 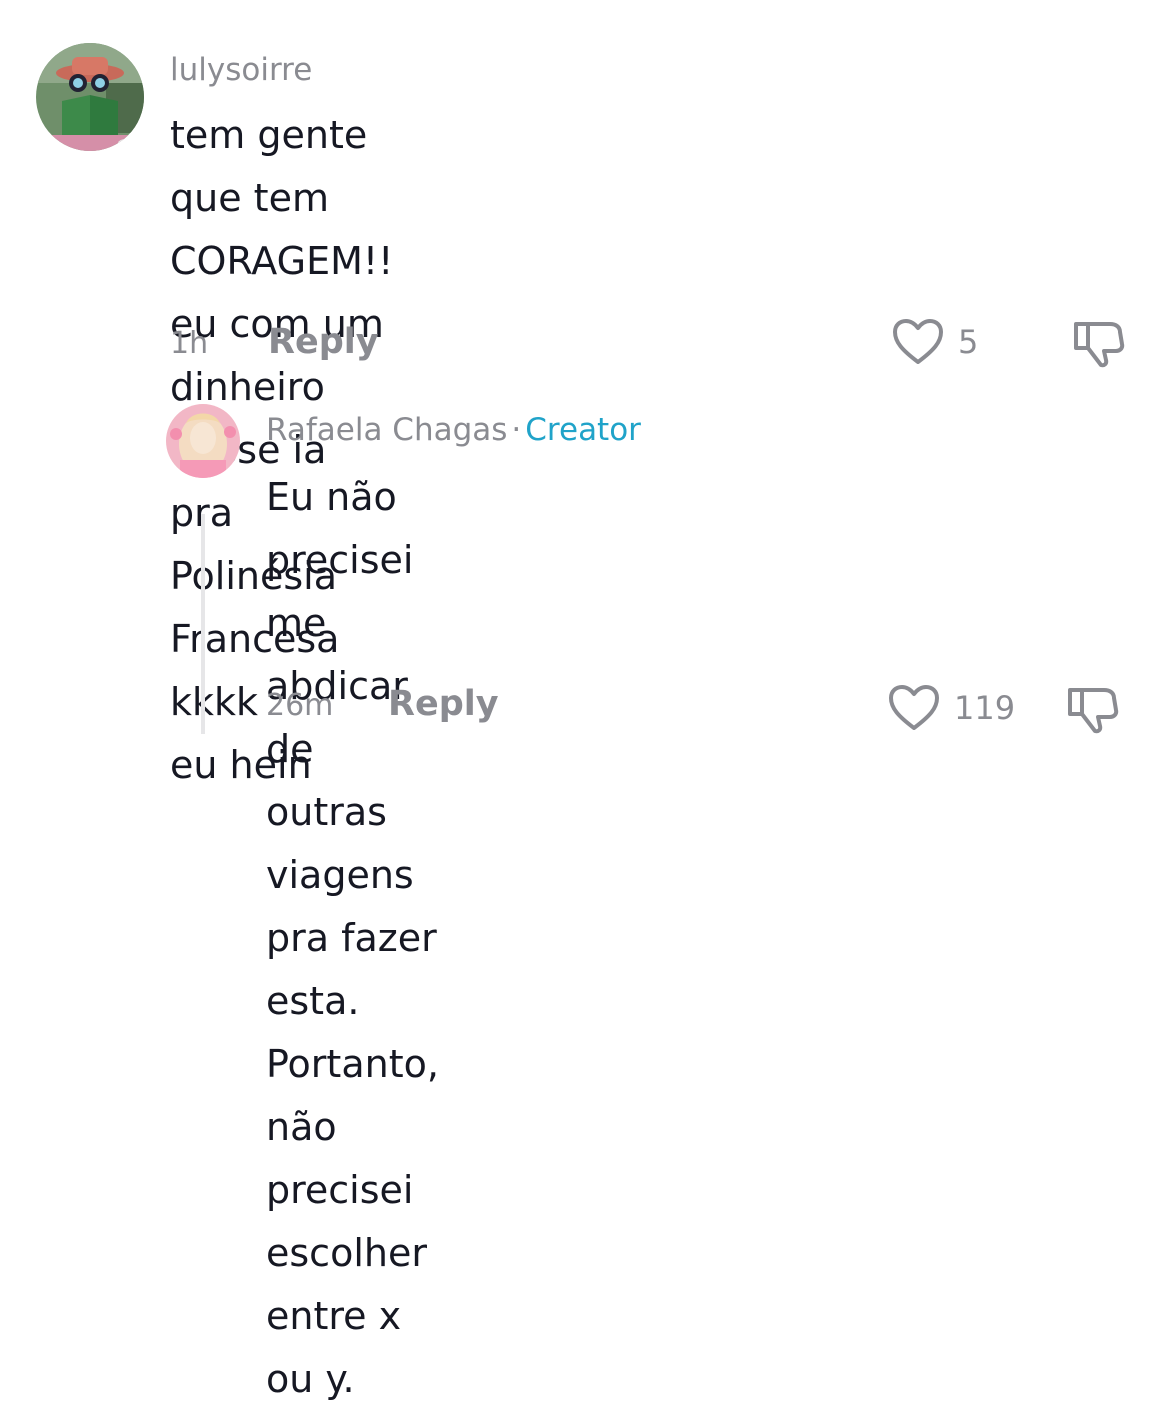 What do you see at coordinates (300, 705) in the screenshot?
I see `reply-timestamp: 26m` at bounding box center [300, 705].